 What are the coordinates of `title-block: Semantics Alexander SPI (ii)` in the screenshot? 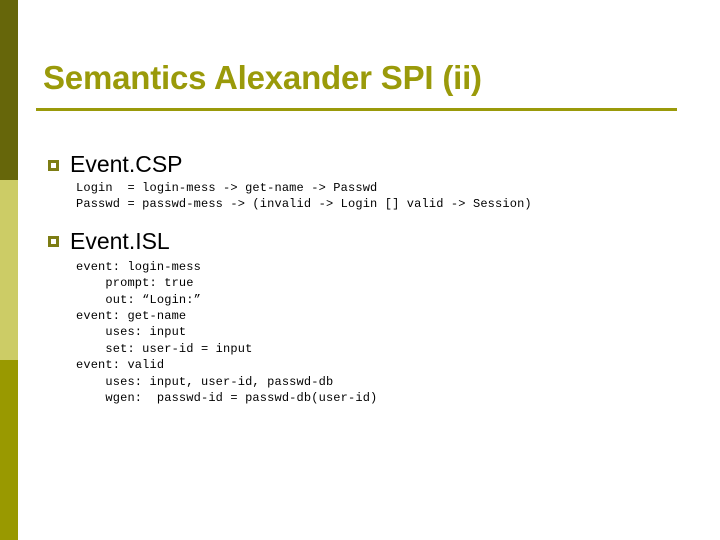 It's located at (357, 84).